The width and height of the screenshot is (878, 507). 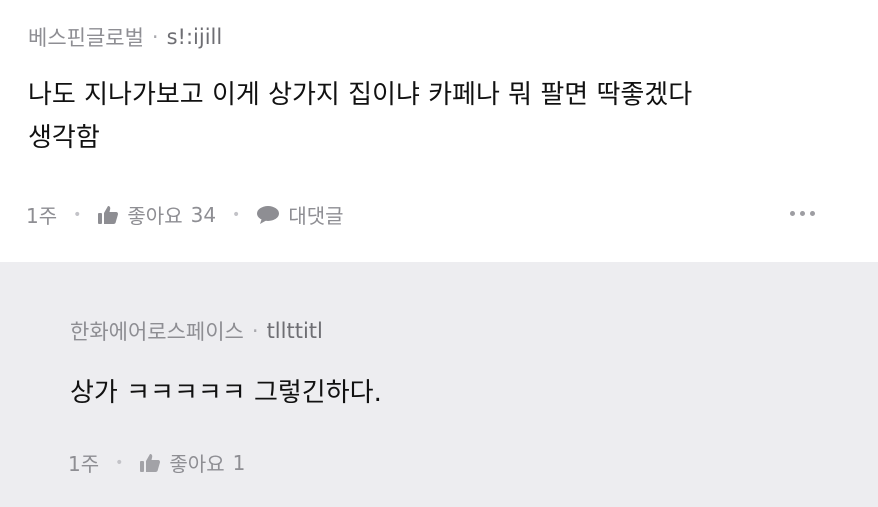 What do you see at coordinates (316, 216) in the screenshot?
I see `reply-label: 대댓글` at bounding box center [316, 216].